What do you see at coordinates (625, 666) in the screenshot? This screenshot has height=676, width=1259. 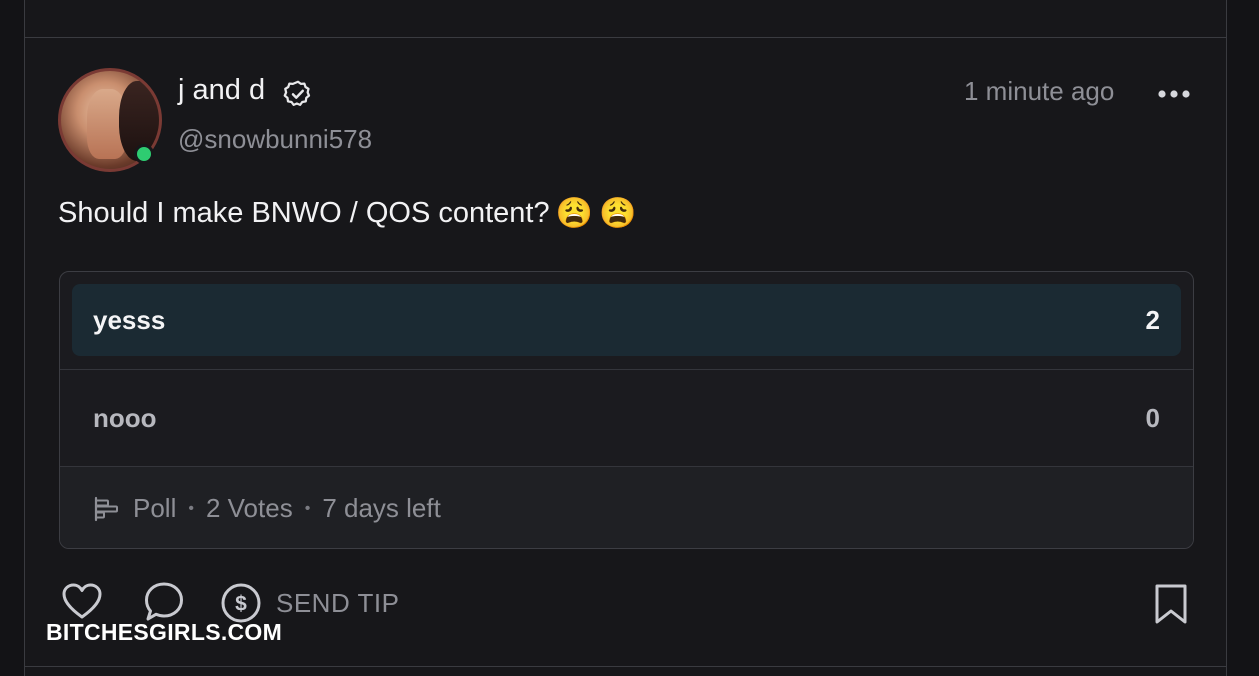 I see `divider-bottom` at bounding box center [625, 666].